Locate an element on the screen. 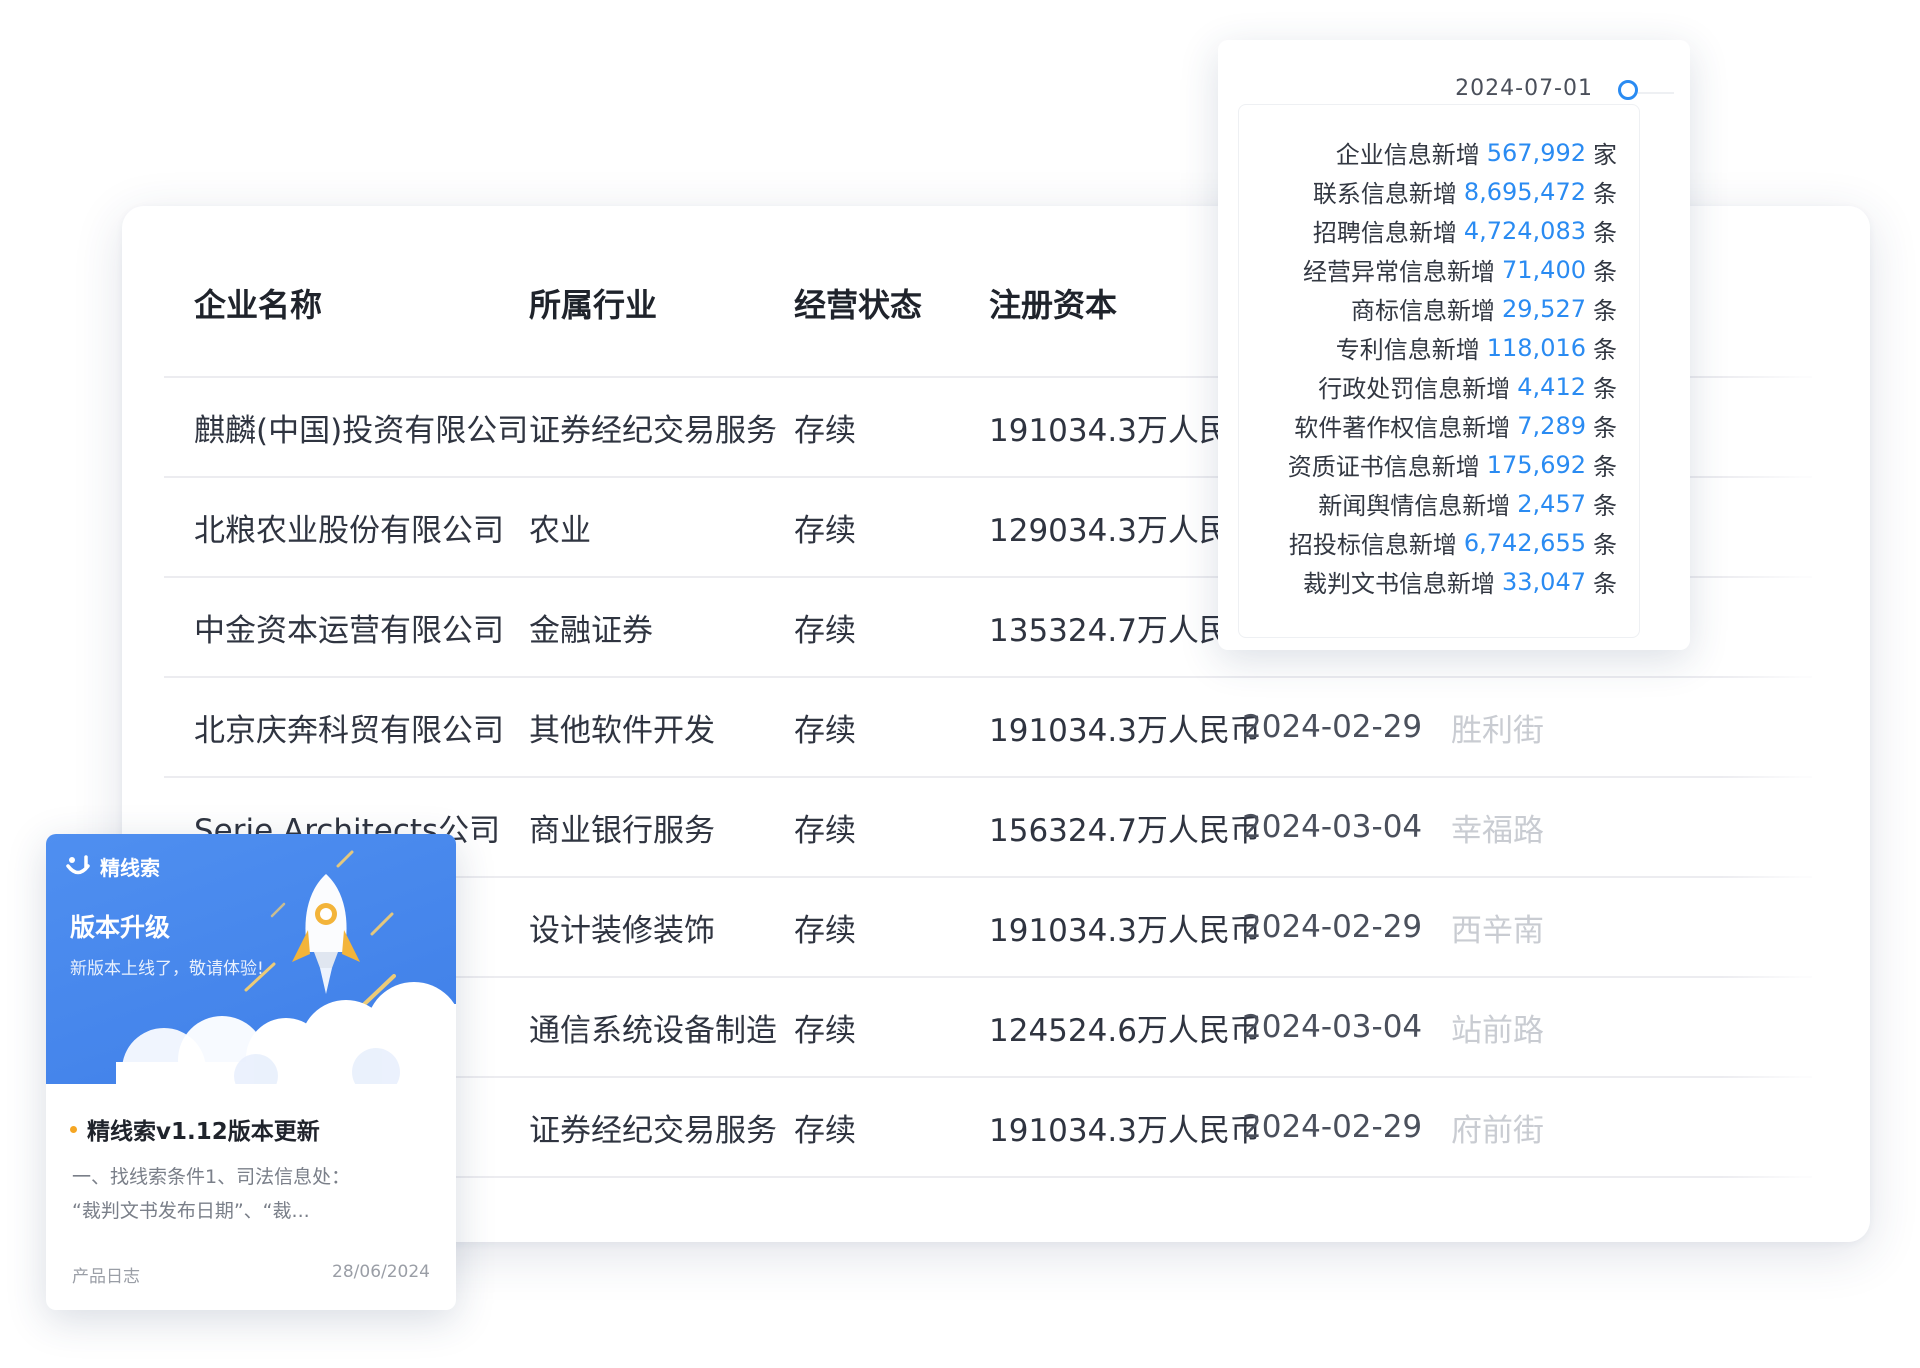  update-date: 28/06/2024 is located at coordinates (381, 1272).